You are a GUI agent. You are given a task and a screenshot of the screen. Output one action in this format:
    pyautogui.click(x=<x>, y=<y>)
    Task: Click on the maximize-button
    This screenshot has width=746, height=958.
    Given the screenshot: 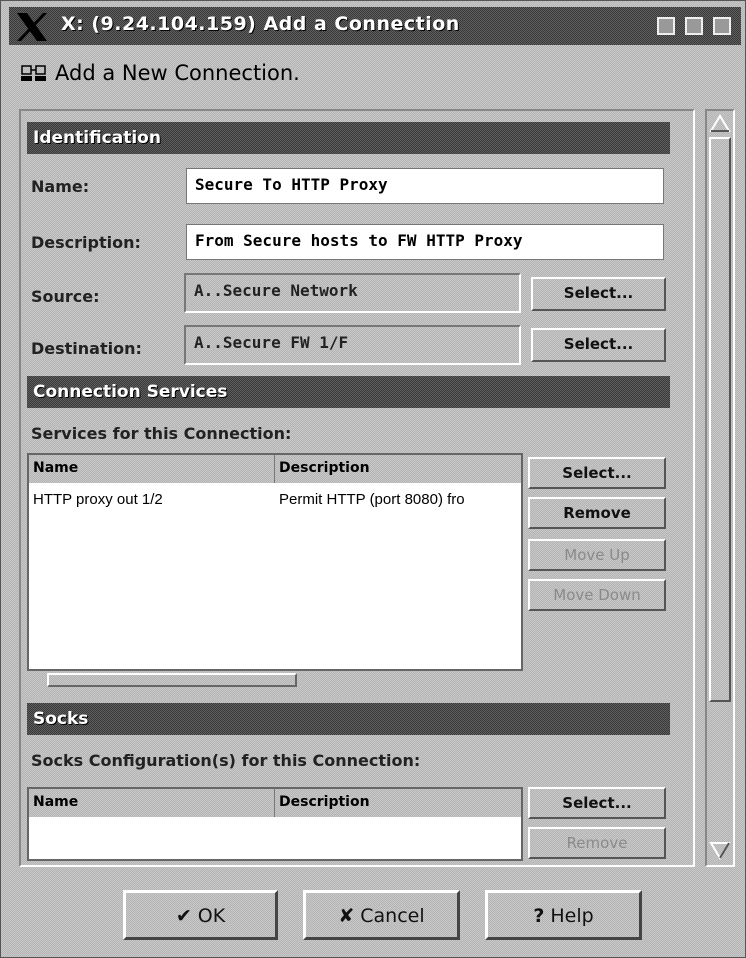 What is the action you would take?
    pyautogui.click(x=694, y=26)
    